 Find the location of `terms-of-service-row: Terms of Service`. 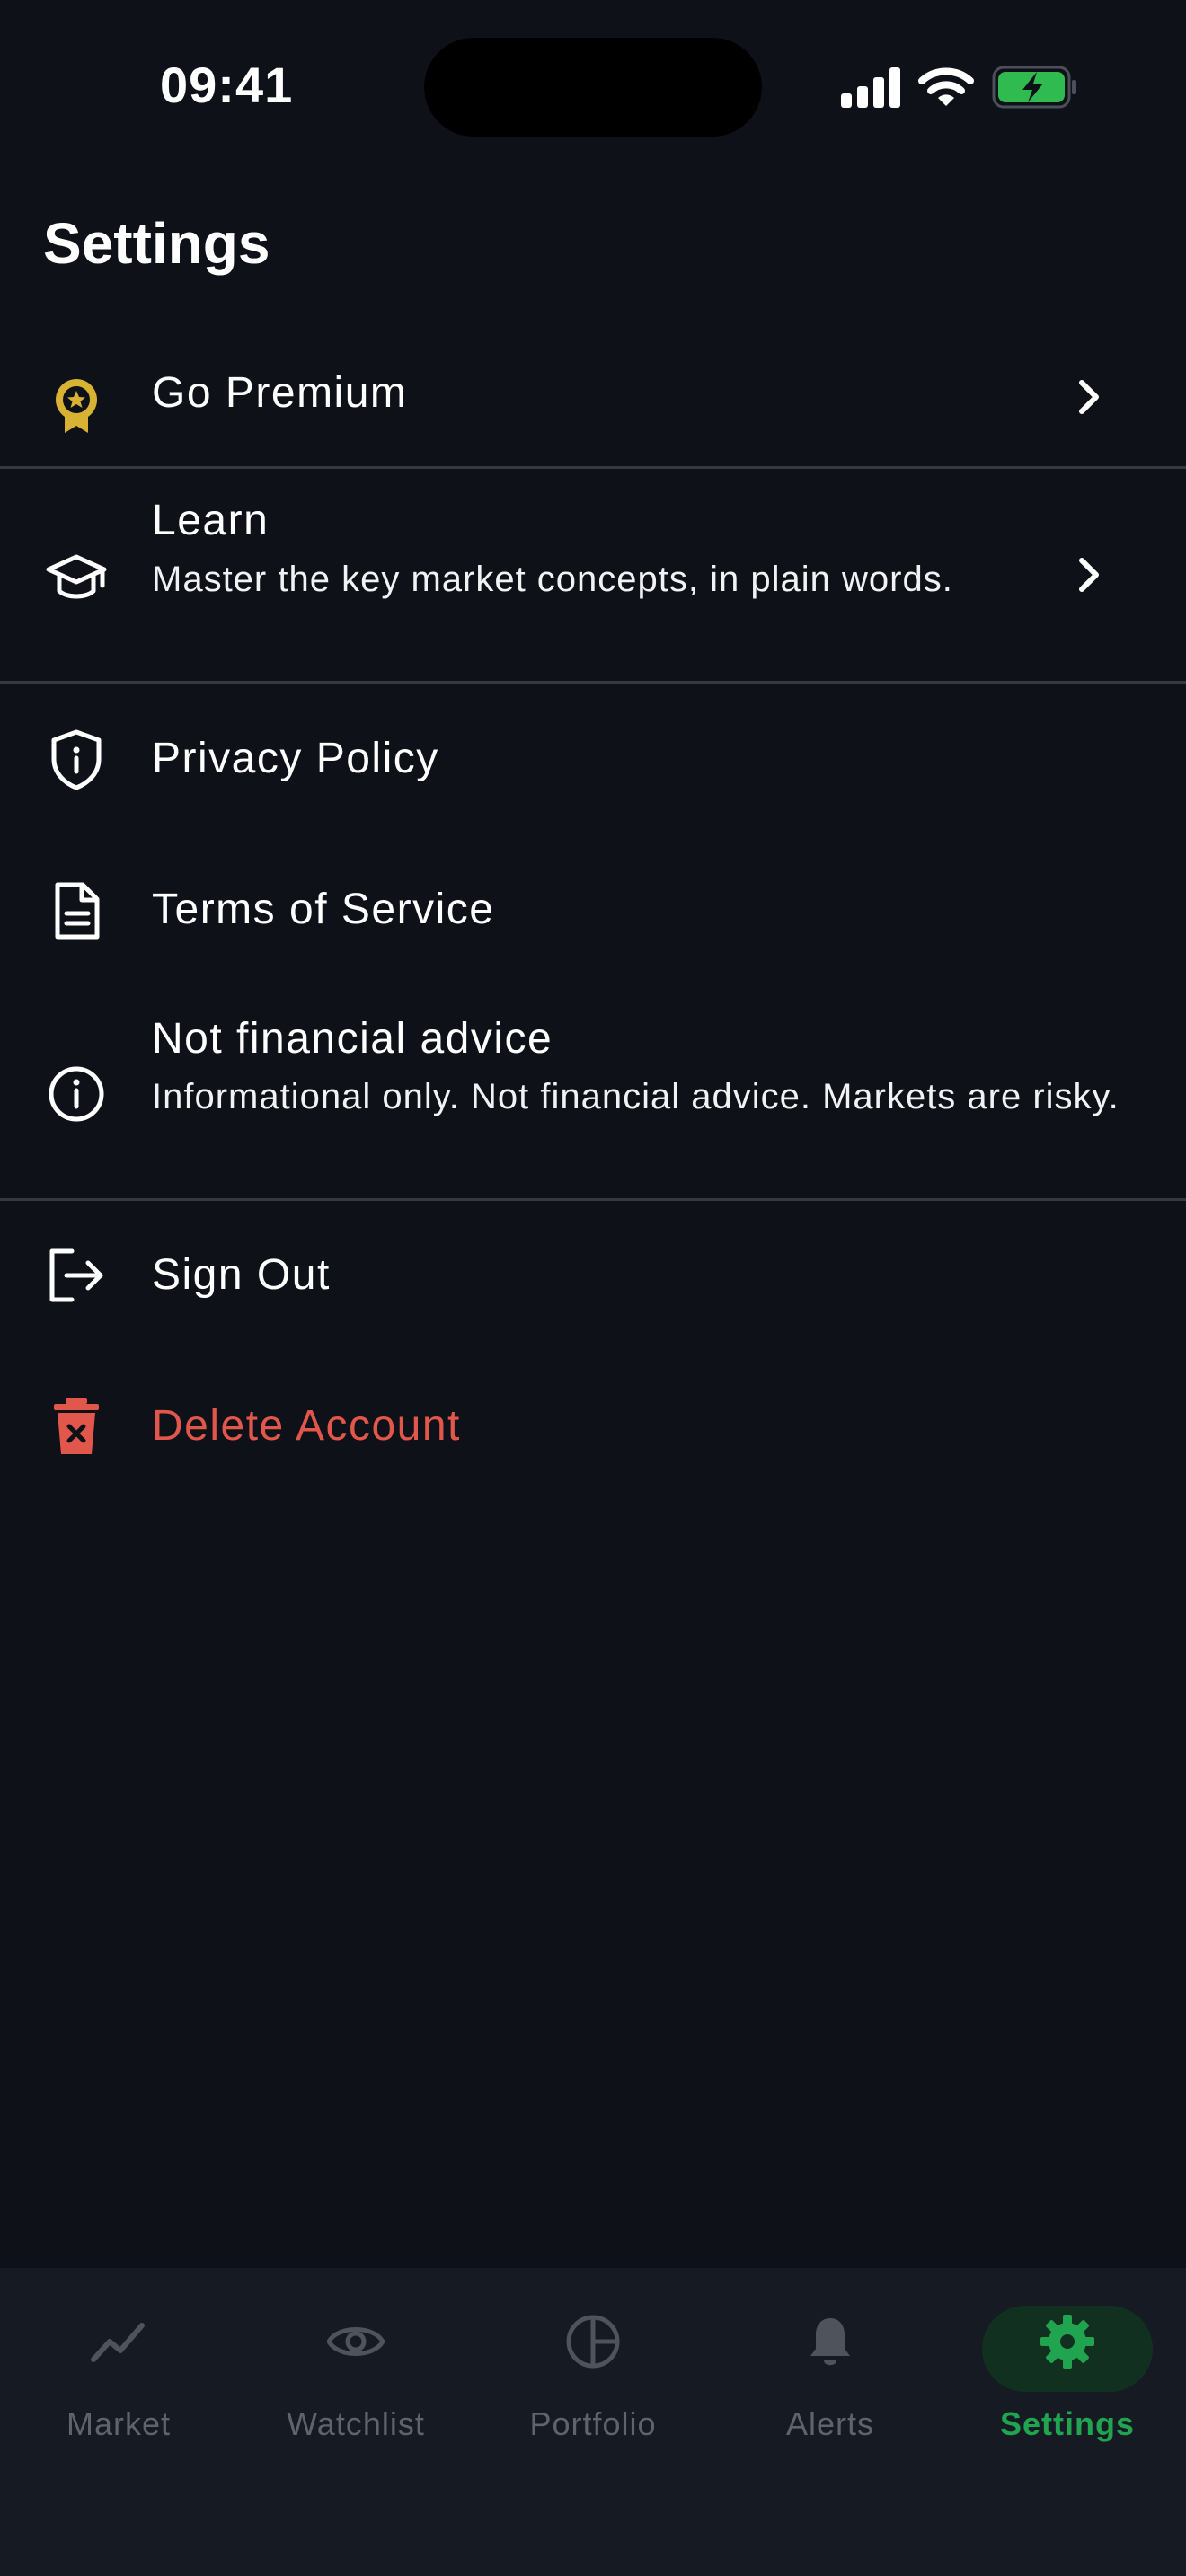

terms-of-service-row: Terms of Service is located at coordinates (593, 909).